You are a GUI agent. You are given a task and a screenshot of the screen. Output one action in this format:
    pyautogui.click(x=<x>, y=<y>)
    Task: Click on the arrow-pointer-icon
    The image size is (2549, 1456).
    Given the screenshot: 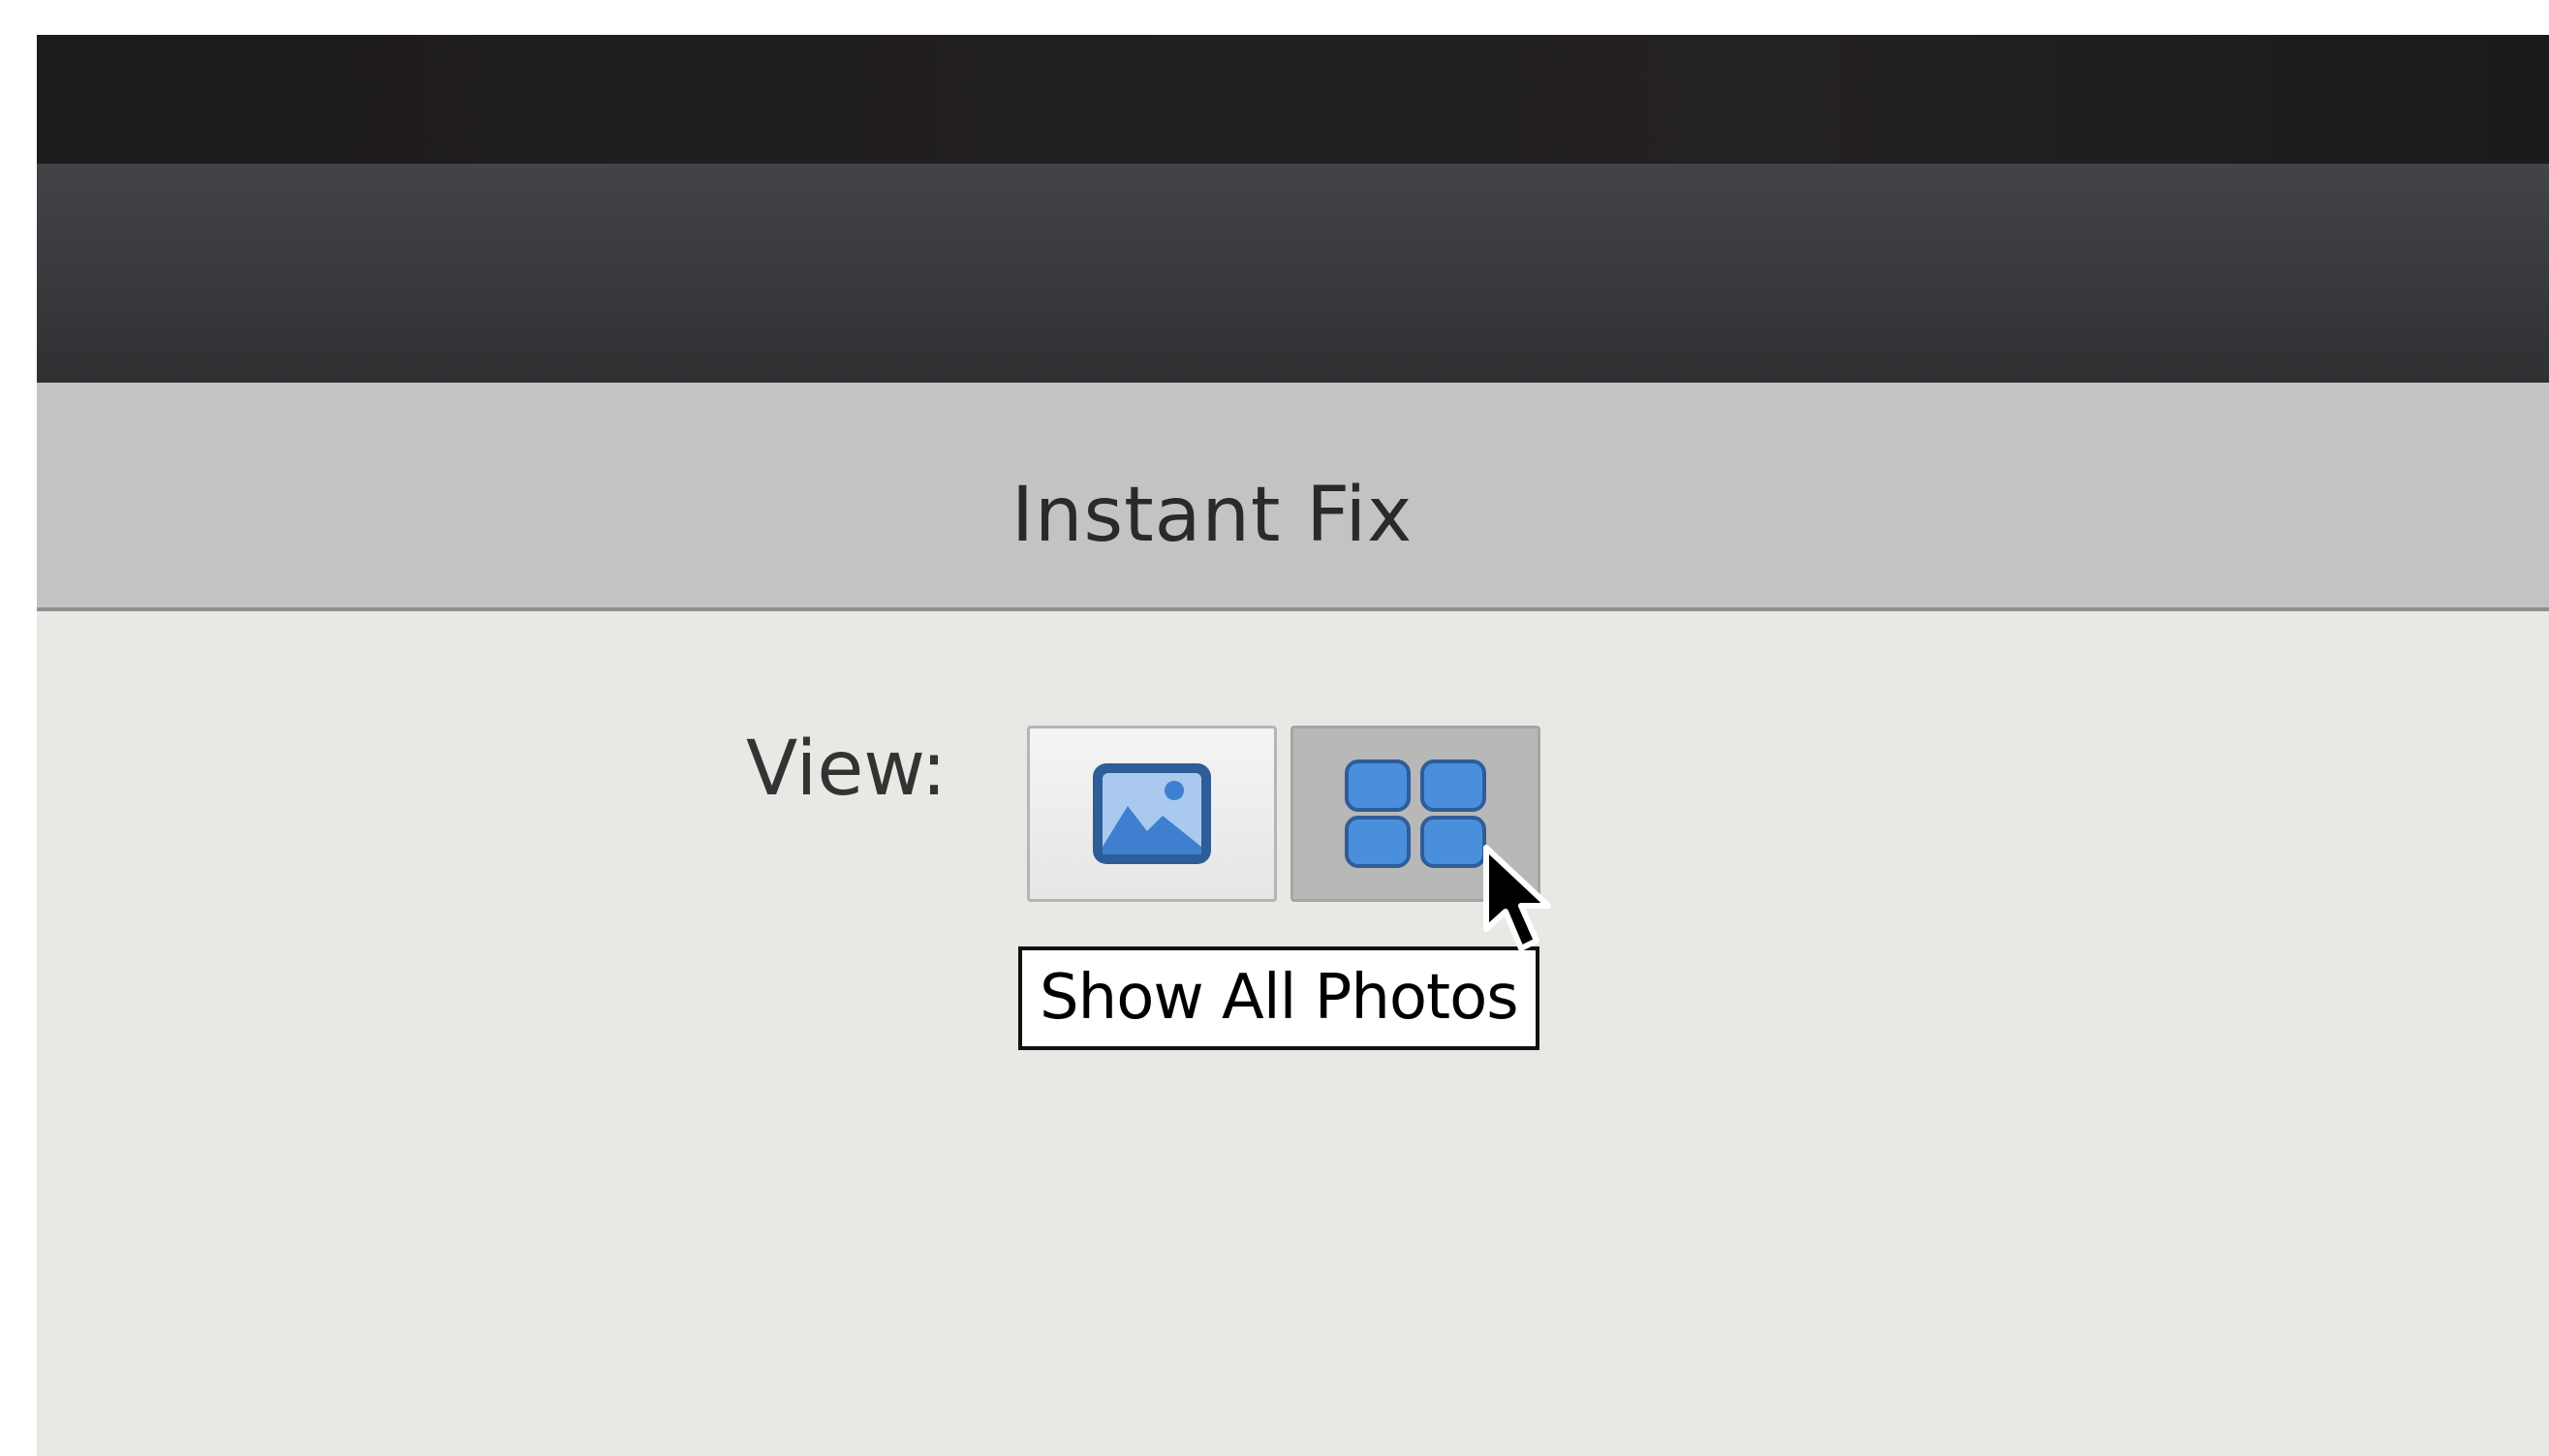 What is the action you would take?
    pyautogui.click(x=1517, y=898)
    